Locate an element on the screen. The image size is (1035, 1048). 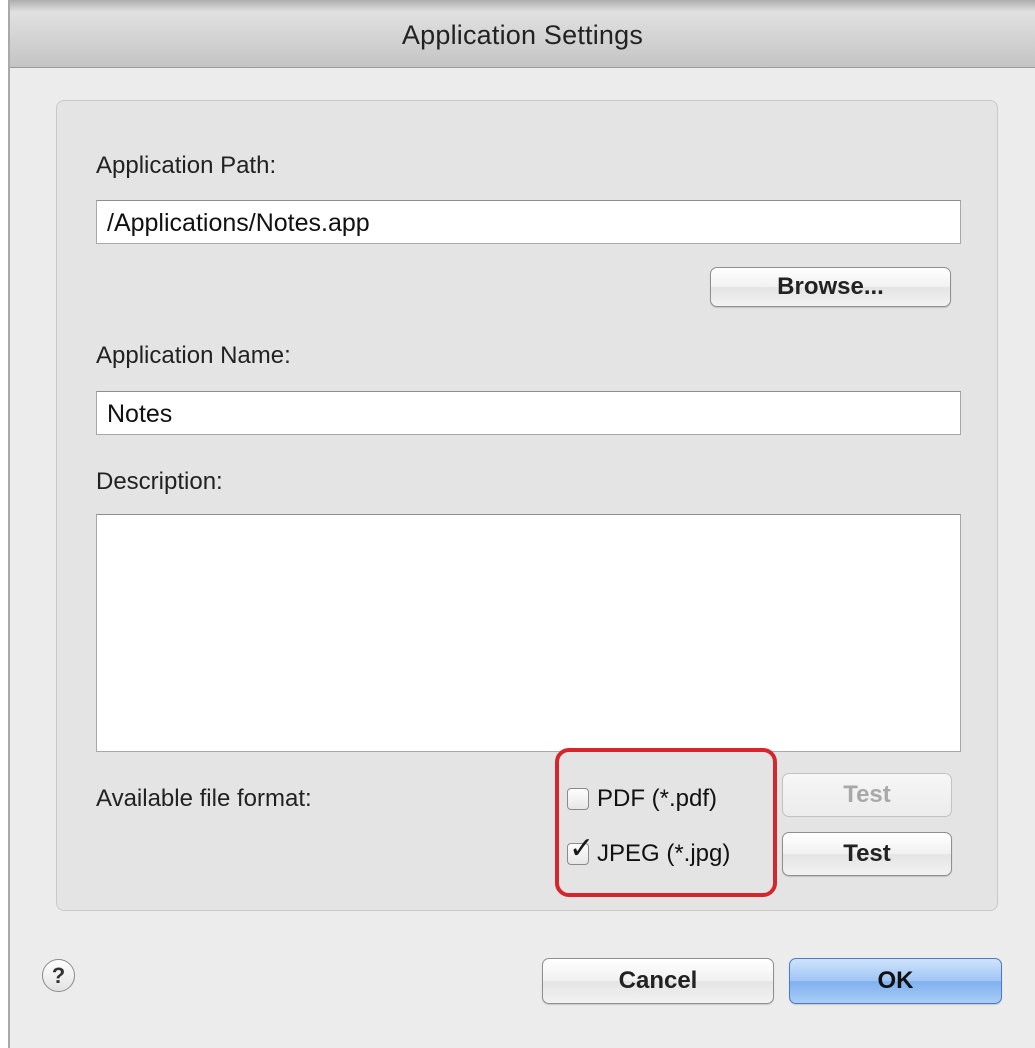
file-format-highlight is located at coordinates (666, 822).